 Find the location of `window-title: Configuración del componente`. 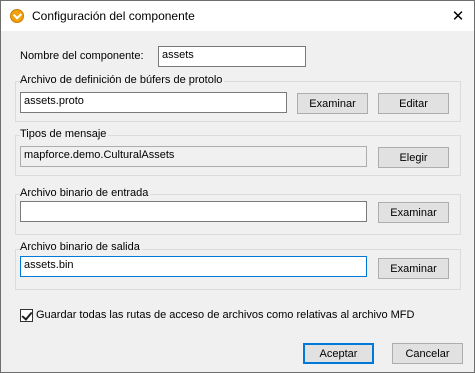

window-title: Configuración del componente is located at coordinates (113, 16).